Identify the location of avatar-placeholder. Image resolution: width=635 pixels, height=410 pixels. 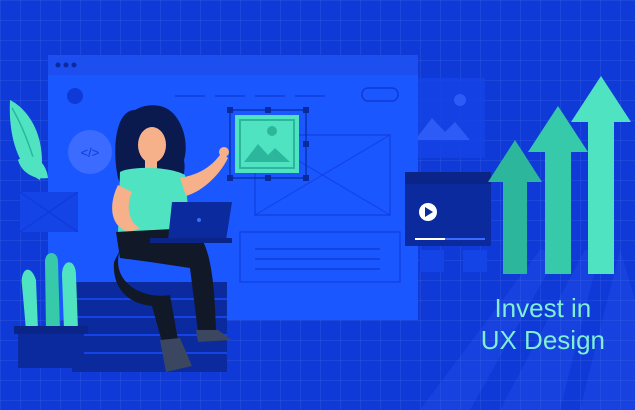
(75, 96).